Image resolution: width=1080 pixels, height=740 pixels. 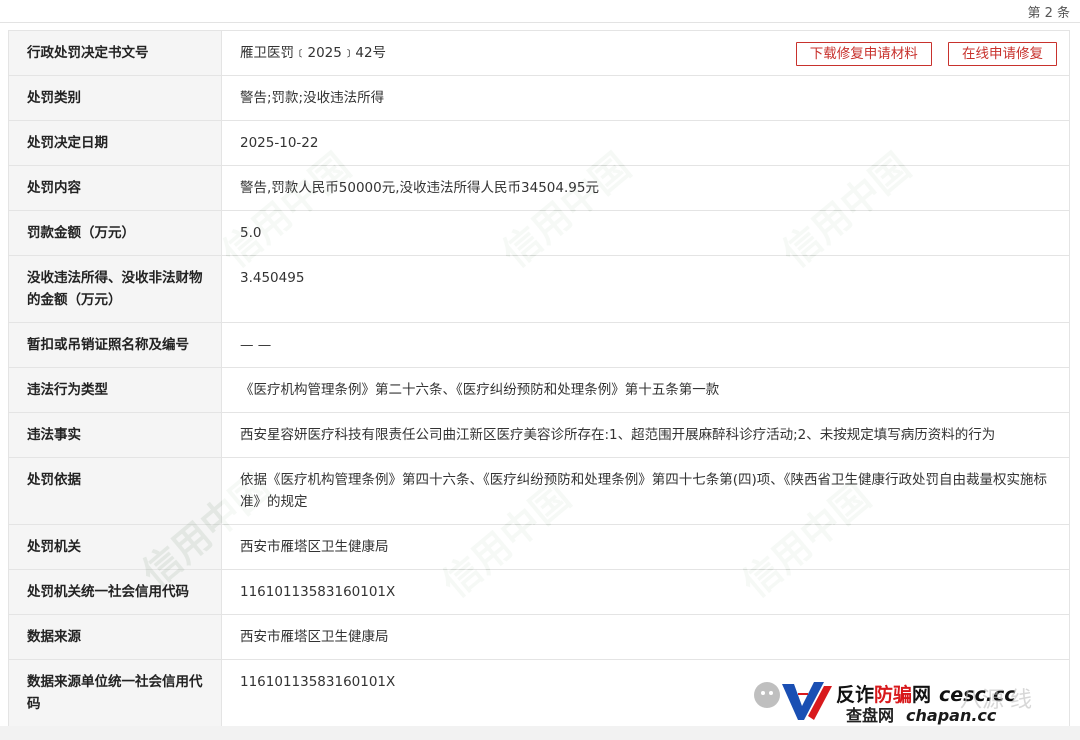 I want to click on row-label-confiscated-amount: 没收违法所得、没收非法财物的金额（万元）, so click(x=115, y=289).